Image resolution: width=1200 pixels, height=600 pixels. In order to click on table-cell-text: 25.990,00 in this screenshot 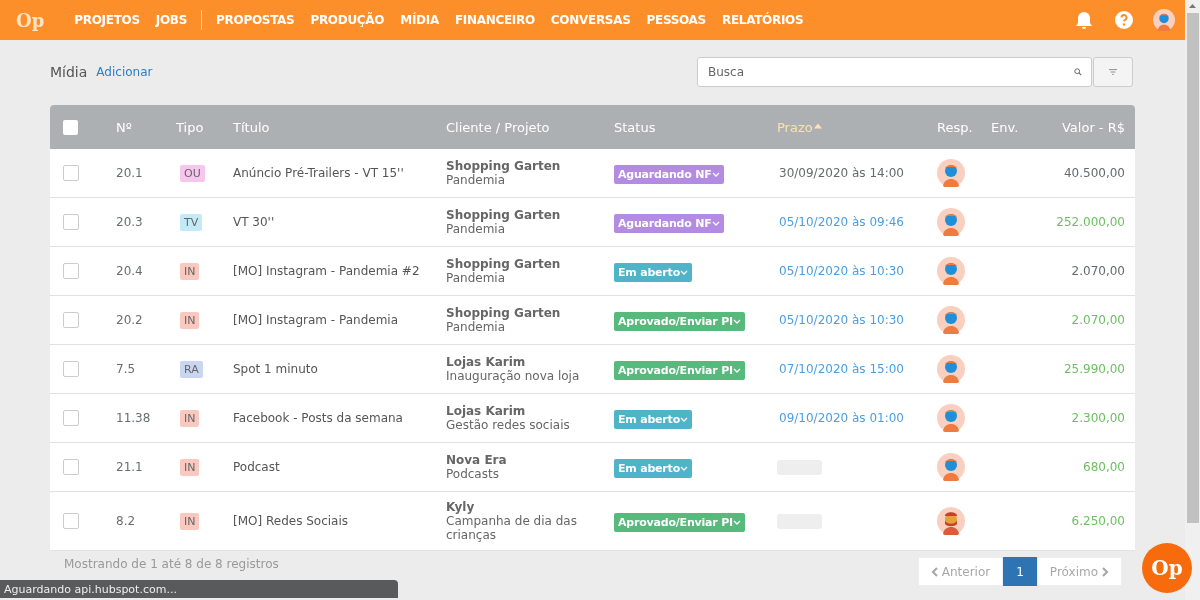, I will do `click(1094, 369)`.